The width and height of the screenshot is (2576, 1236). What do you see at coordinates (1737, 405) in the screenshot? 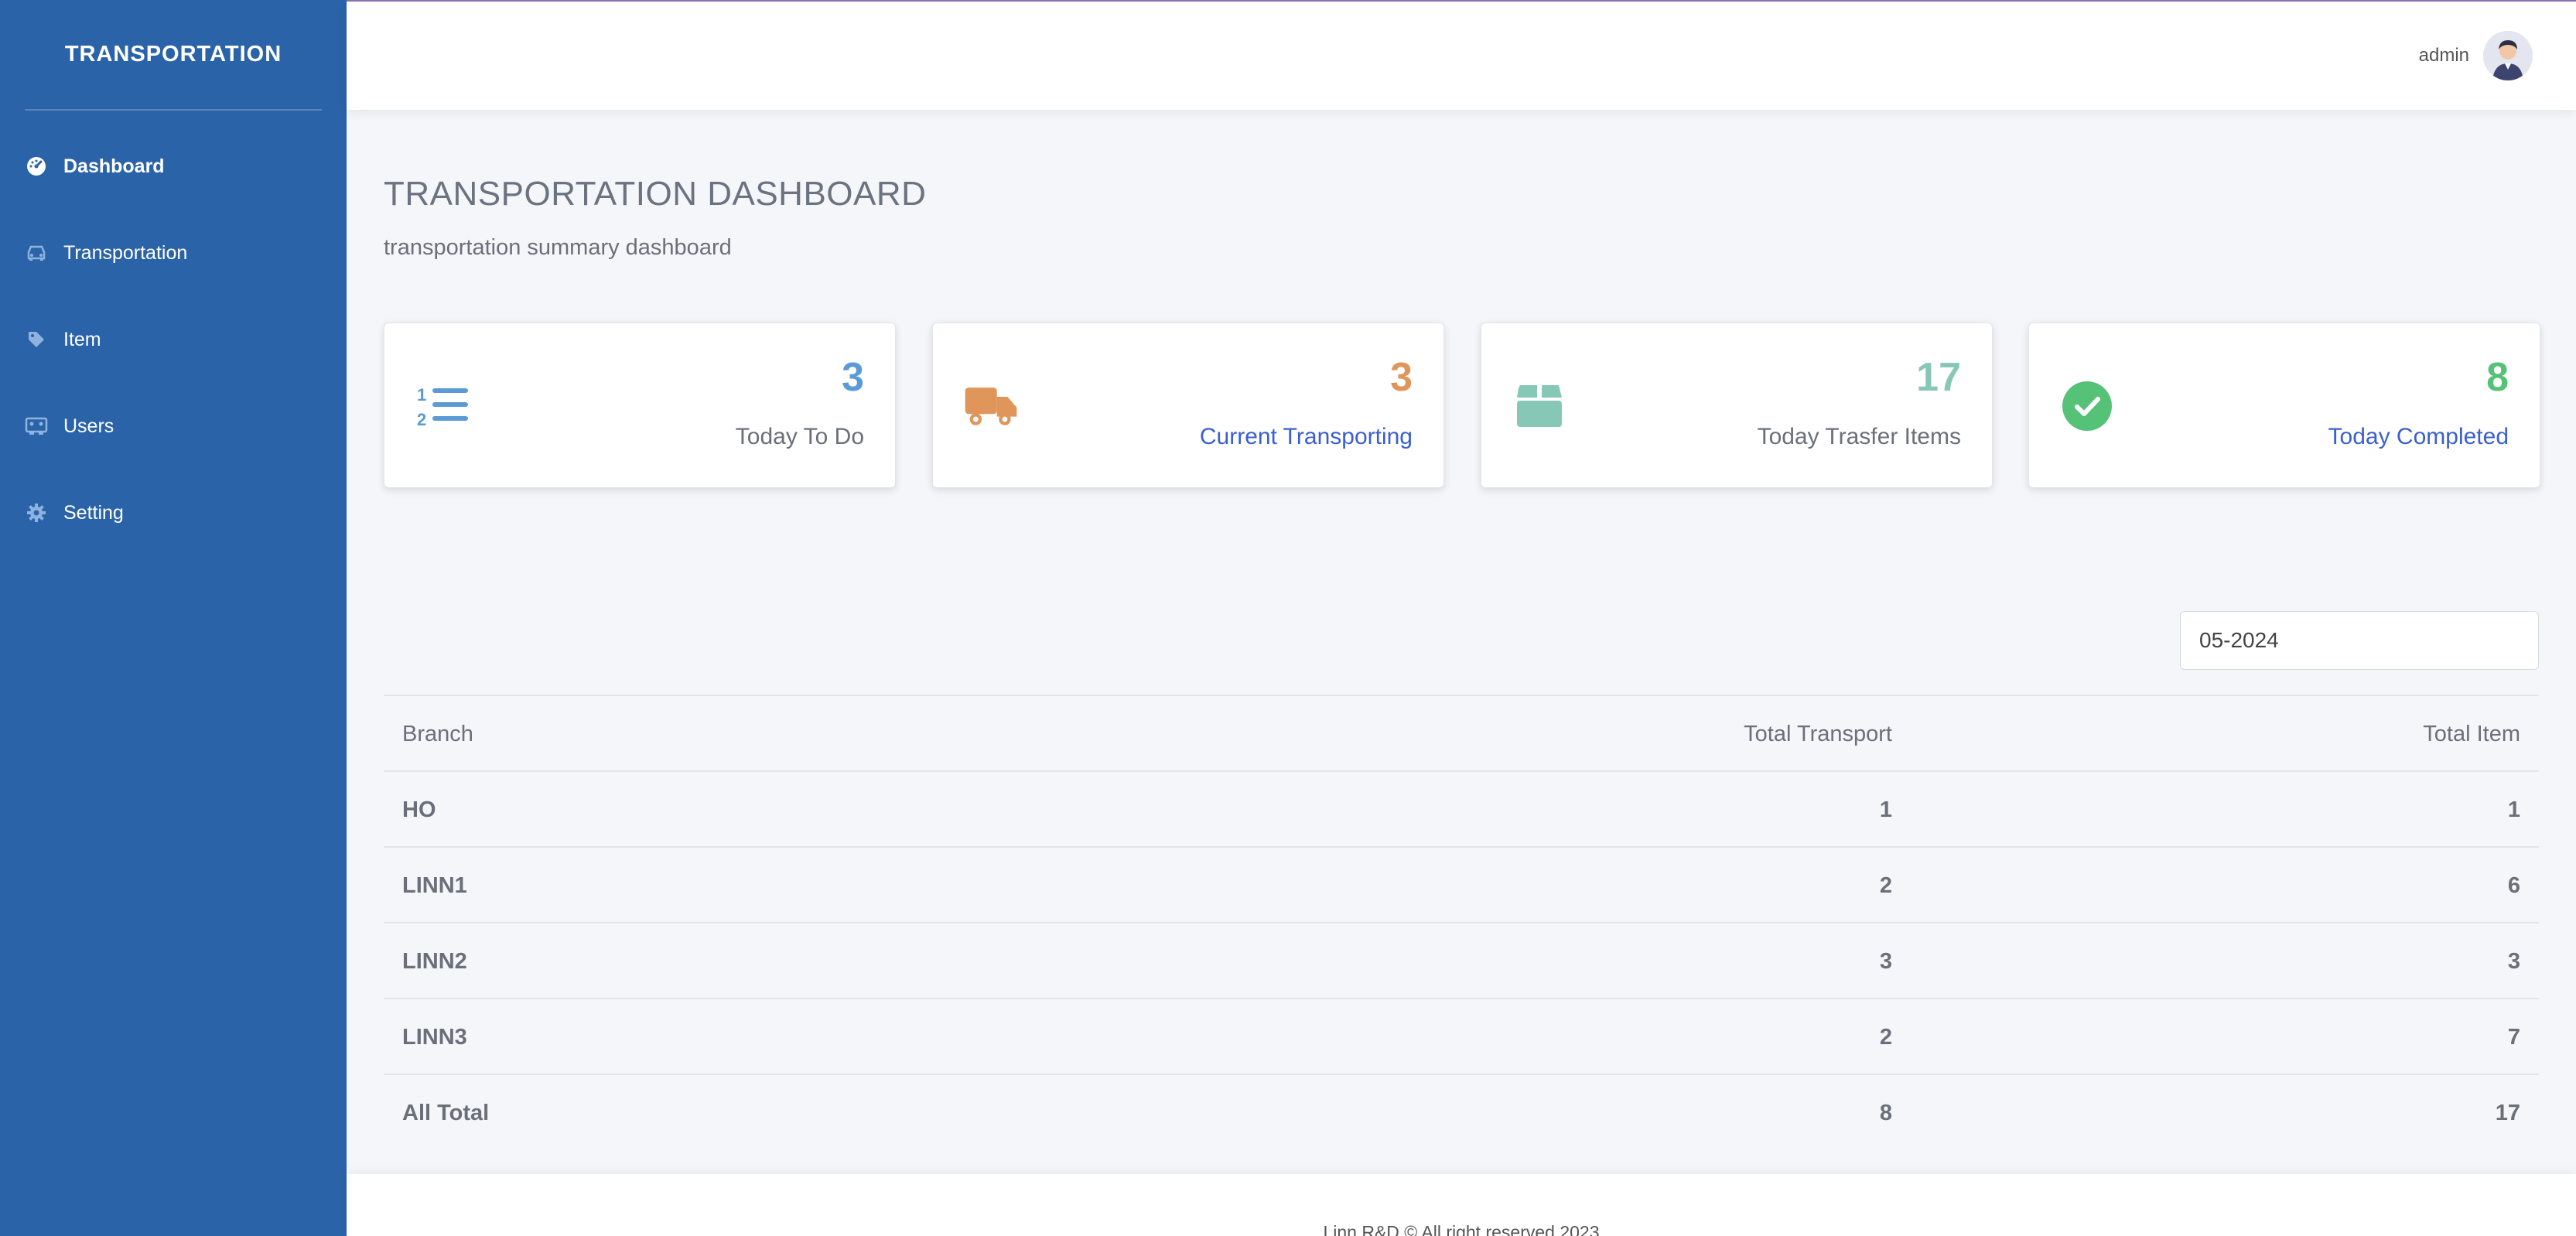
I see `stat-card-today-transfer-items: 17 Today Trasfer Items` at bounding box center [1737, 405].